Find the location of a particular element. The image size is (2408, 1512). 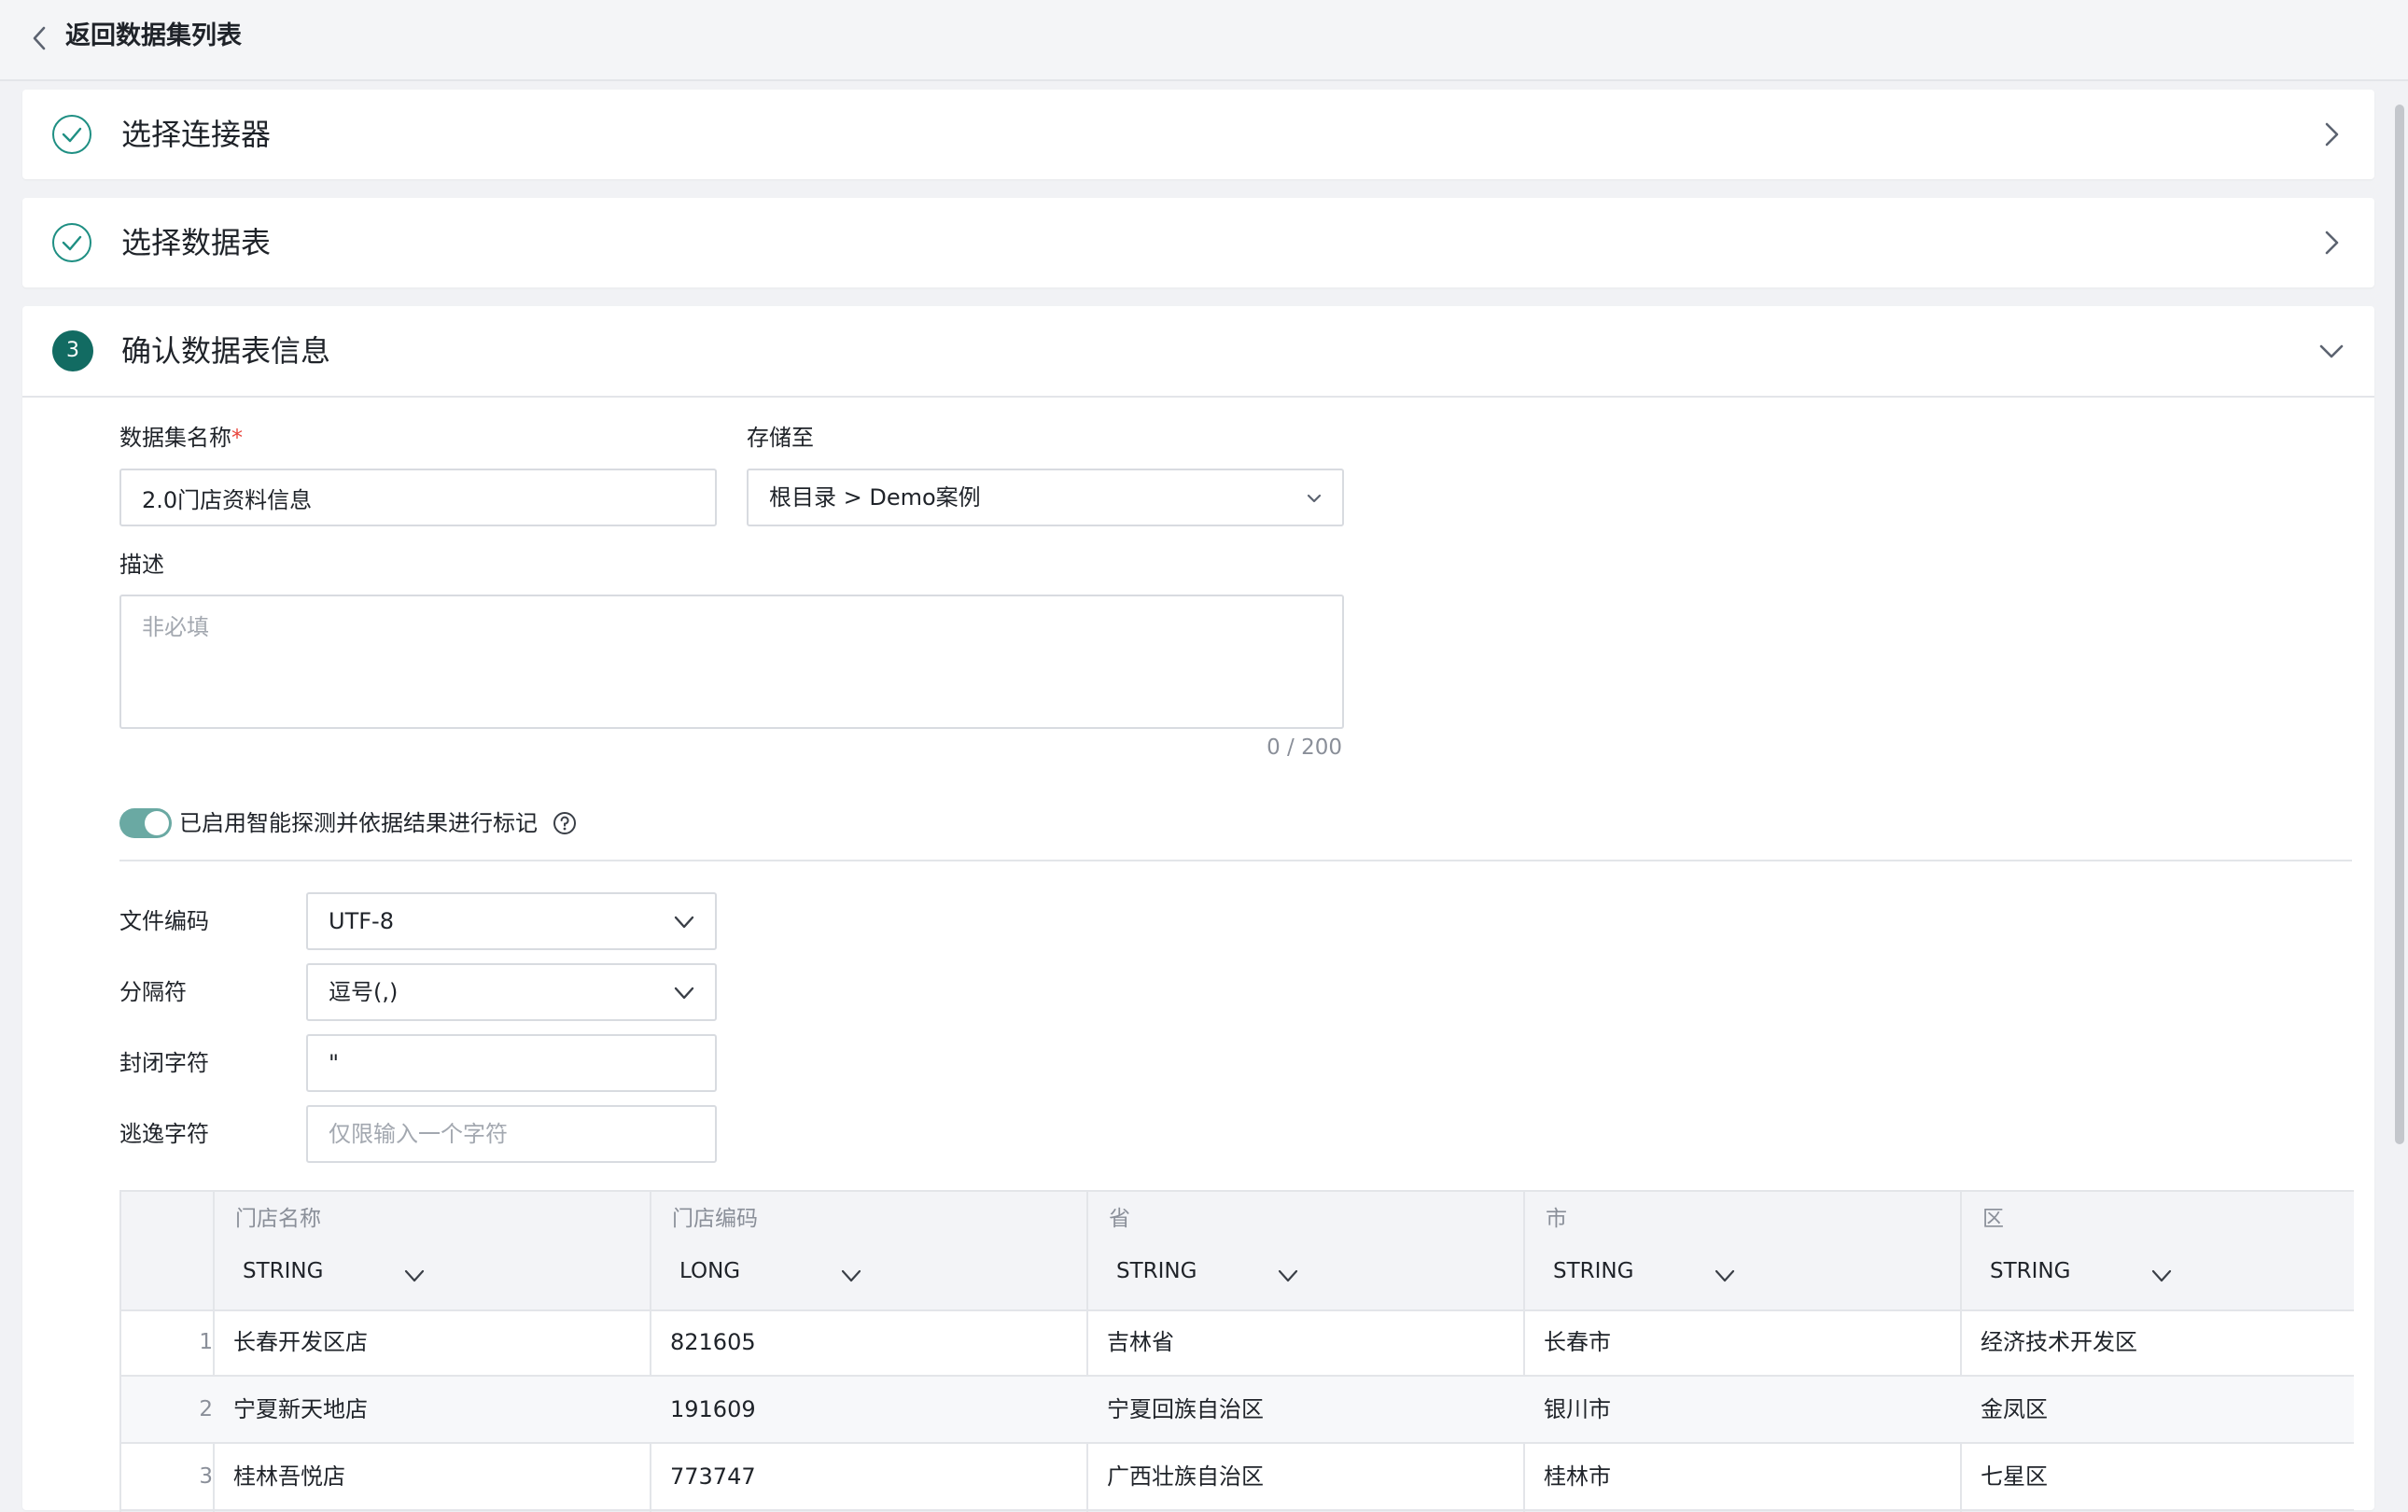

row-index: 1 is located at coordinates (206, 1342).